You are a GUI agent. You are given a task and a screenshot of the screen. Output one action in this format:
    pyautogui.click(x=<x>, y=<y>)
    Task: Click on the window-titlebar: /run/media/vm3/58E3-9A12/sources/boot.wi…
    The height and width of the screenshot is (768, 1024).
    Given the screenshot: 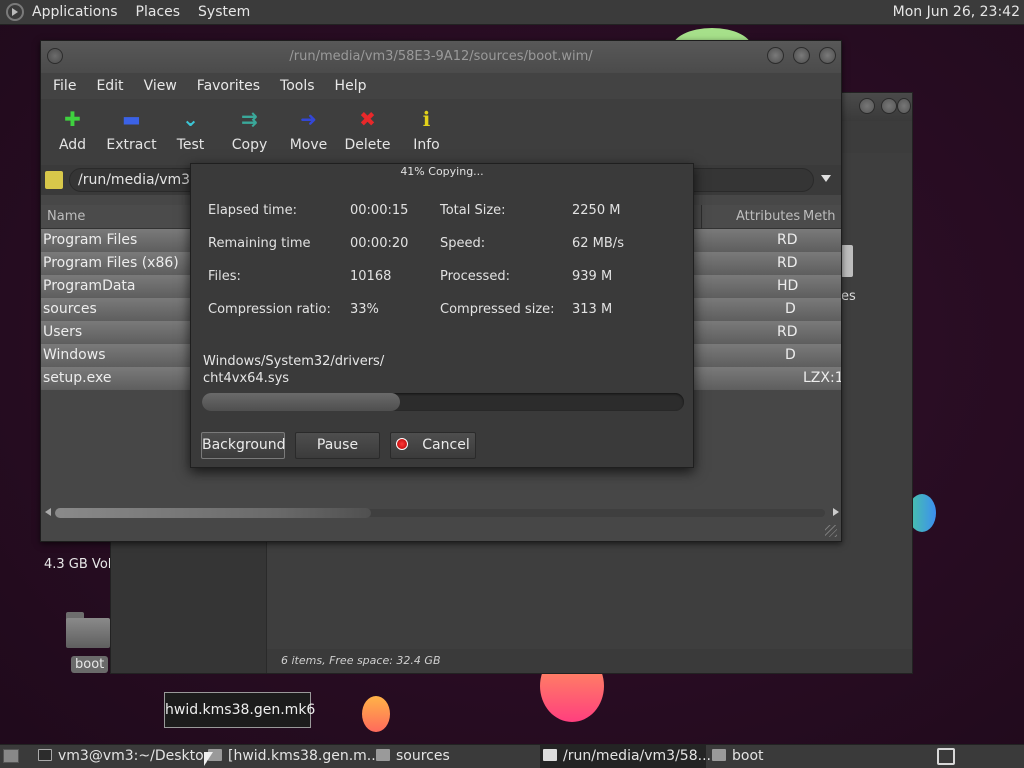 What is the action you would take?
    pyautogui.click(x=441, y=57)
    